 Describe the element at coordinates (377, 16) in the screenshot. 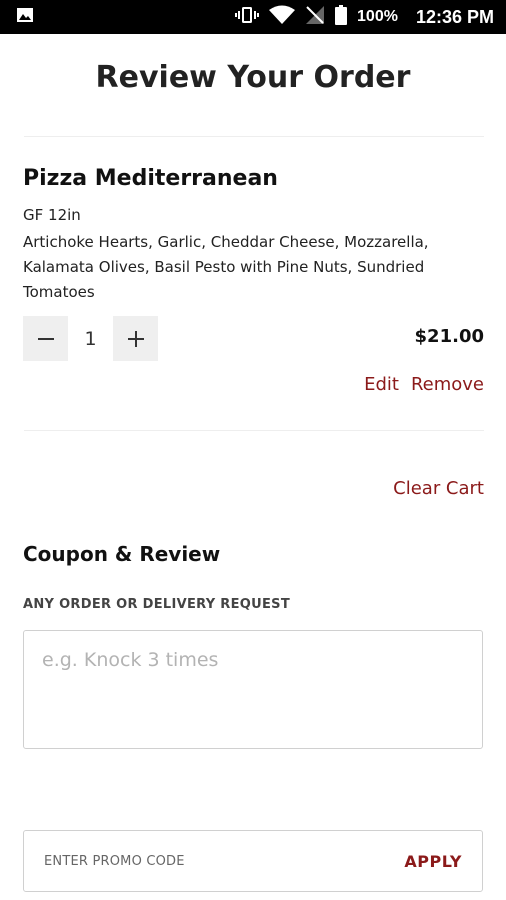

I see `battery-percentage: 100%` at that location.